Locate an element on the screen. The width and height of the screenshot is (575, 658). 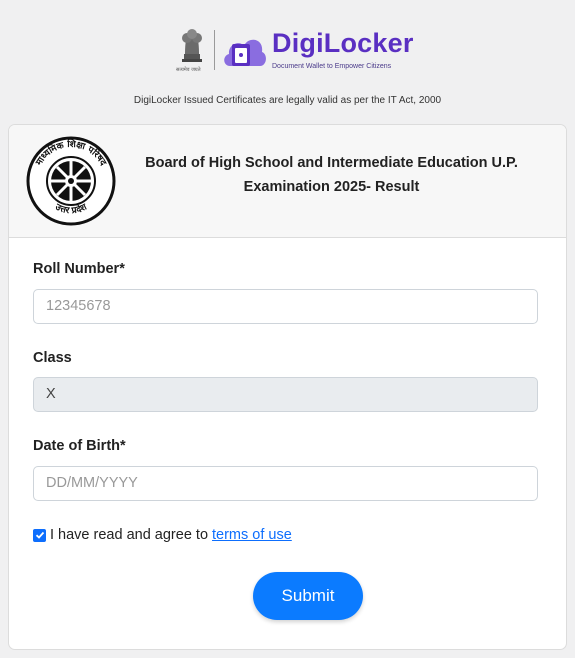
terms-agreement: I have read and agree to terms of use is located at coordinates (162, 535).